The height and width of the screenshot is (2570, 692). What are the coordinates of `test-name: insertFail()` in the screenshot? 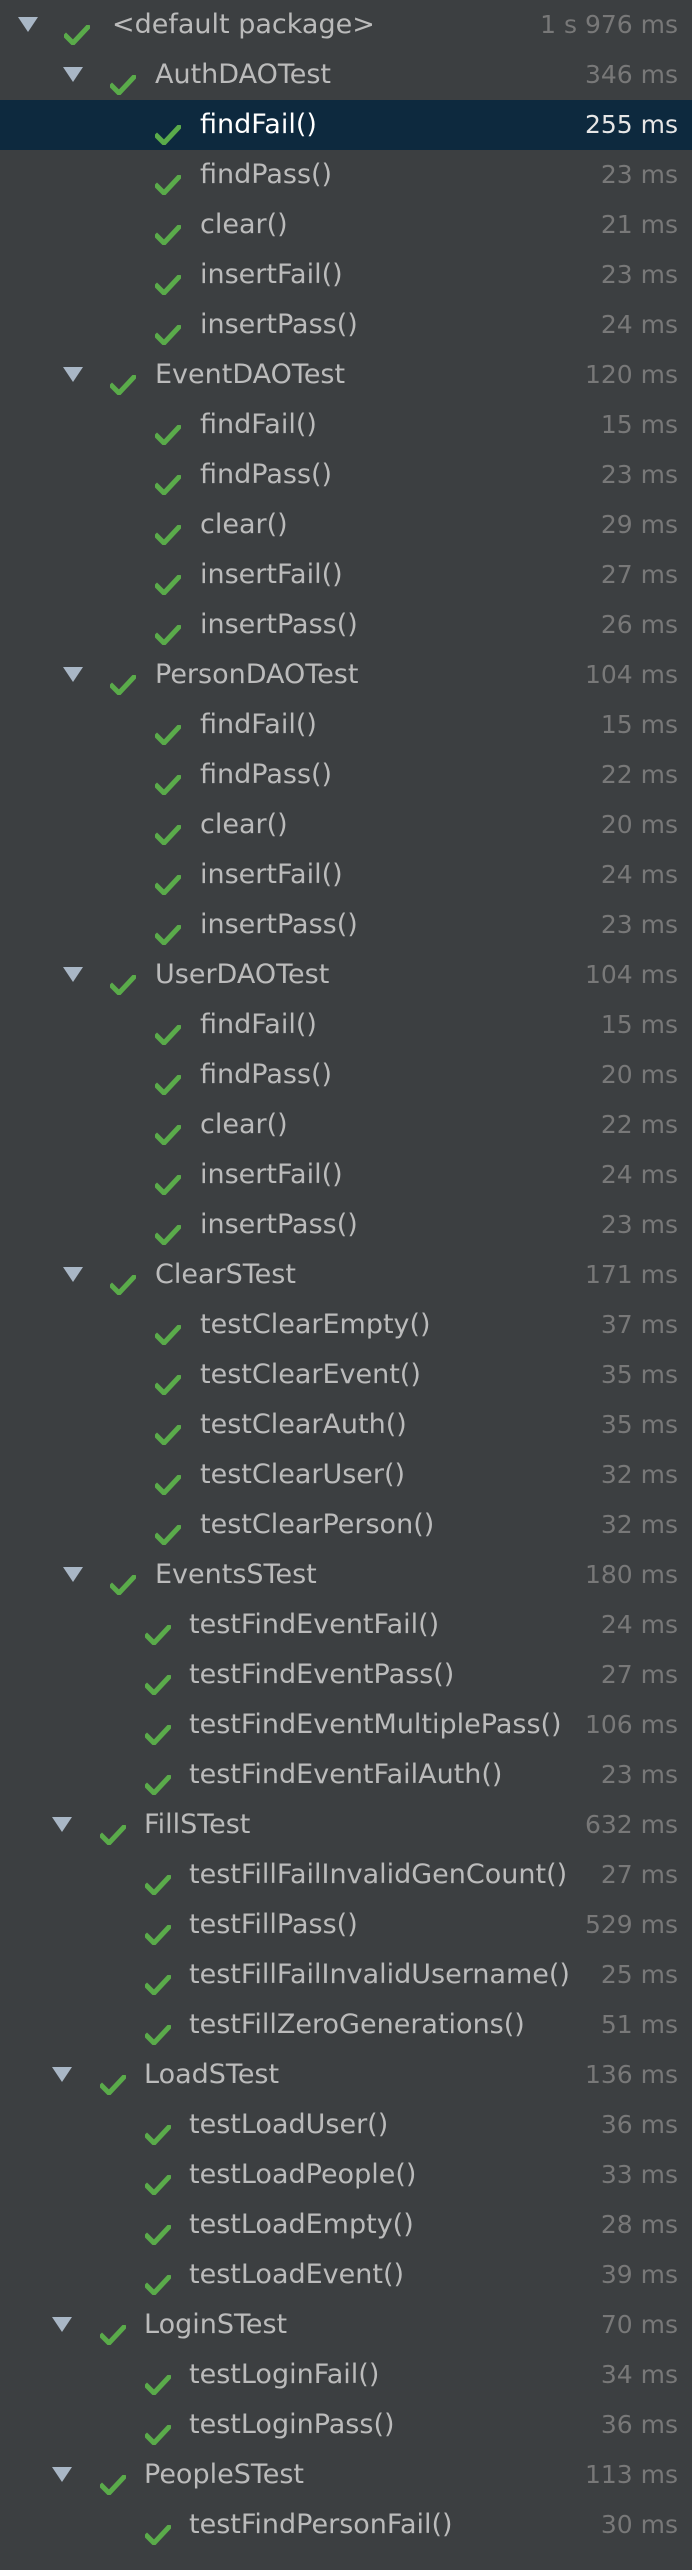 It's located at (271, 874).